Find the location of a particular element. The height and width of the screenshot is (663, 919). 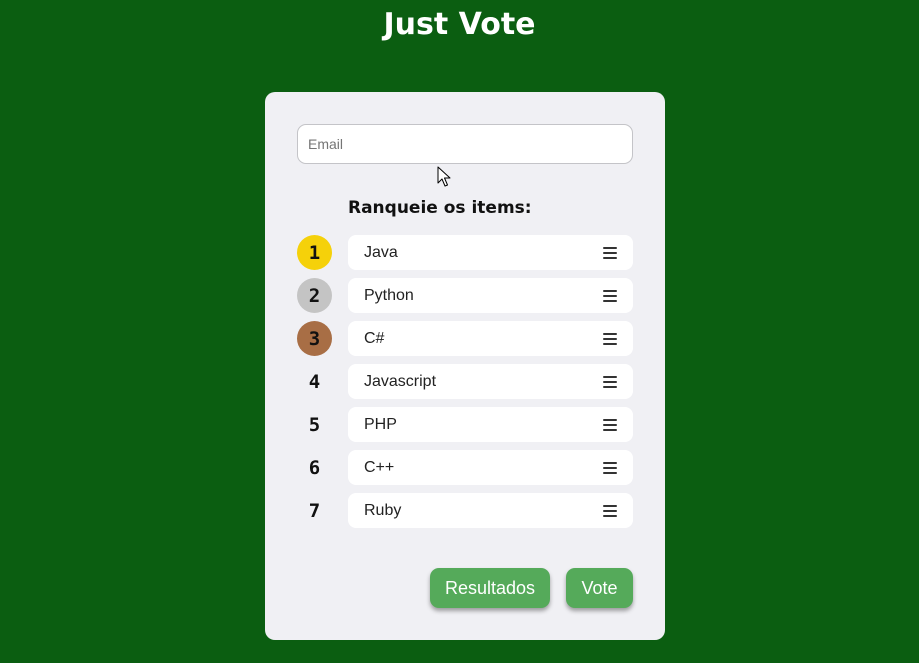

rank-item: Python is located at coordinates (490, 295).